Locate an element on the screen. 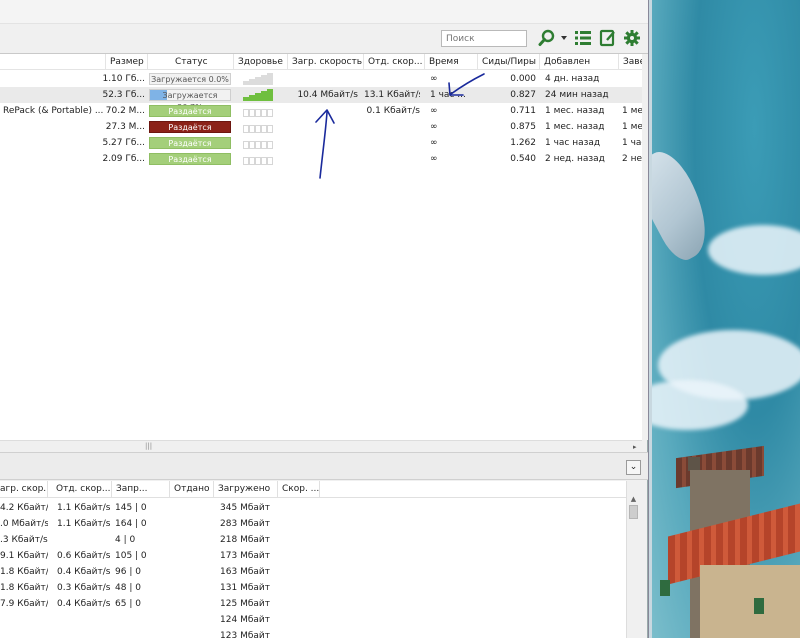 The image size is (800, 638). panel-splitter: ⌄ is located at coordinates (324, 466).